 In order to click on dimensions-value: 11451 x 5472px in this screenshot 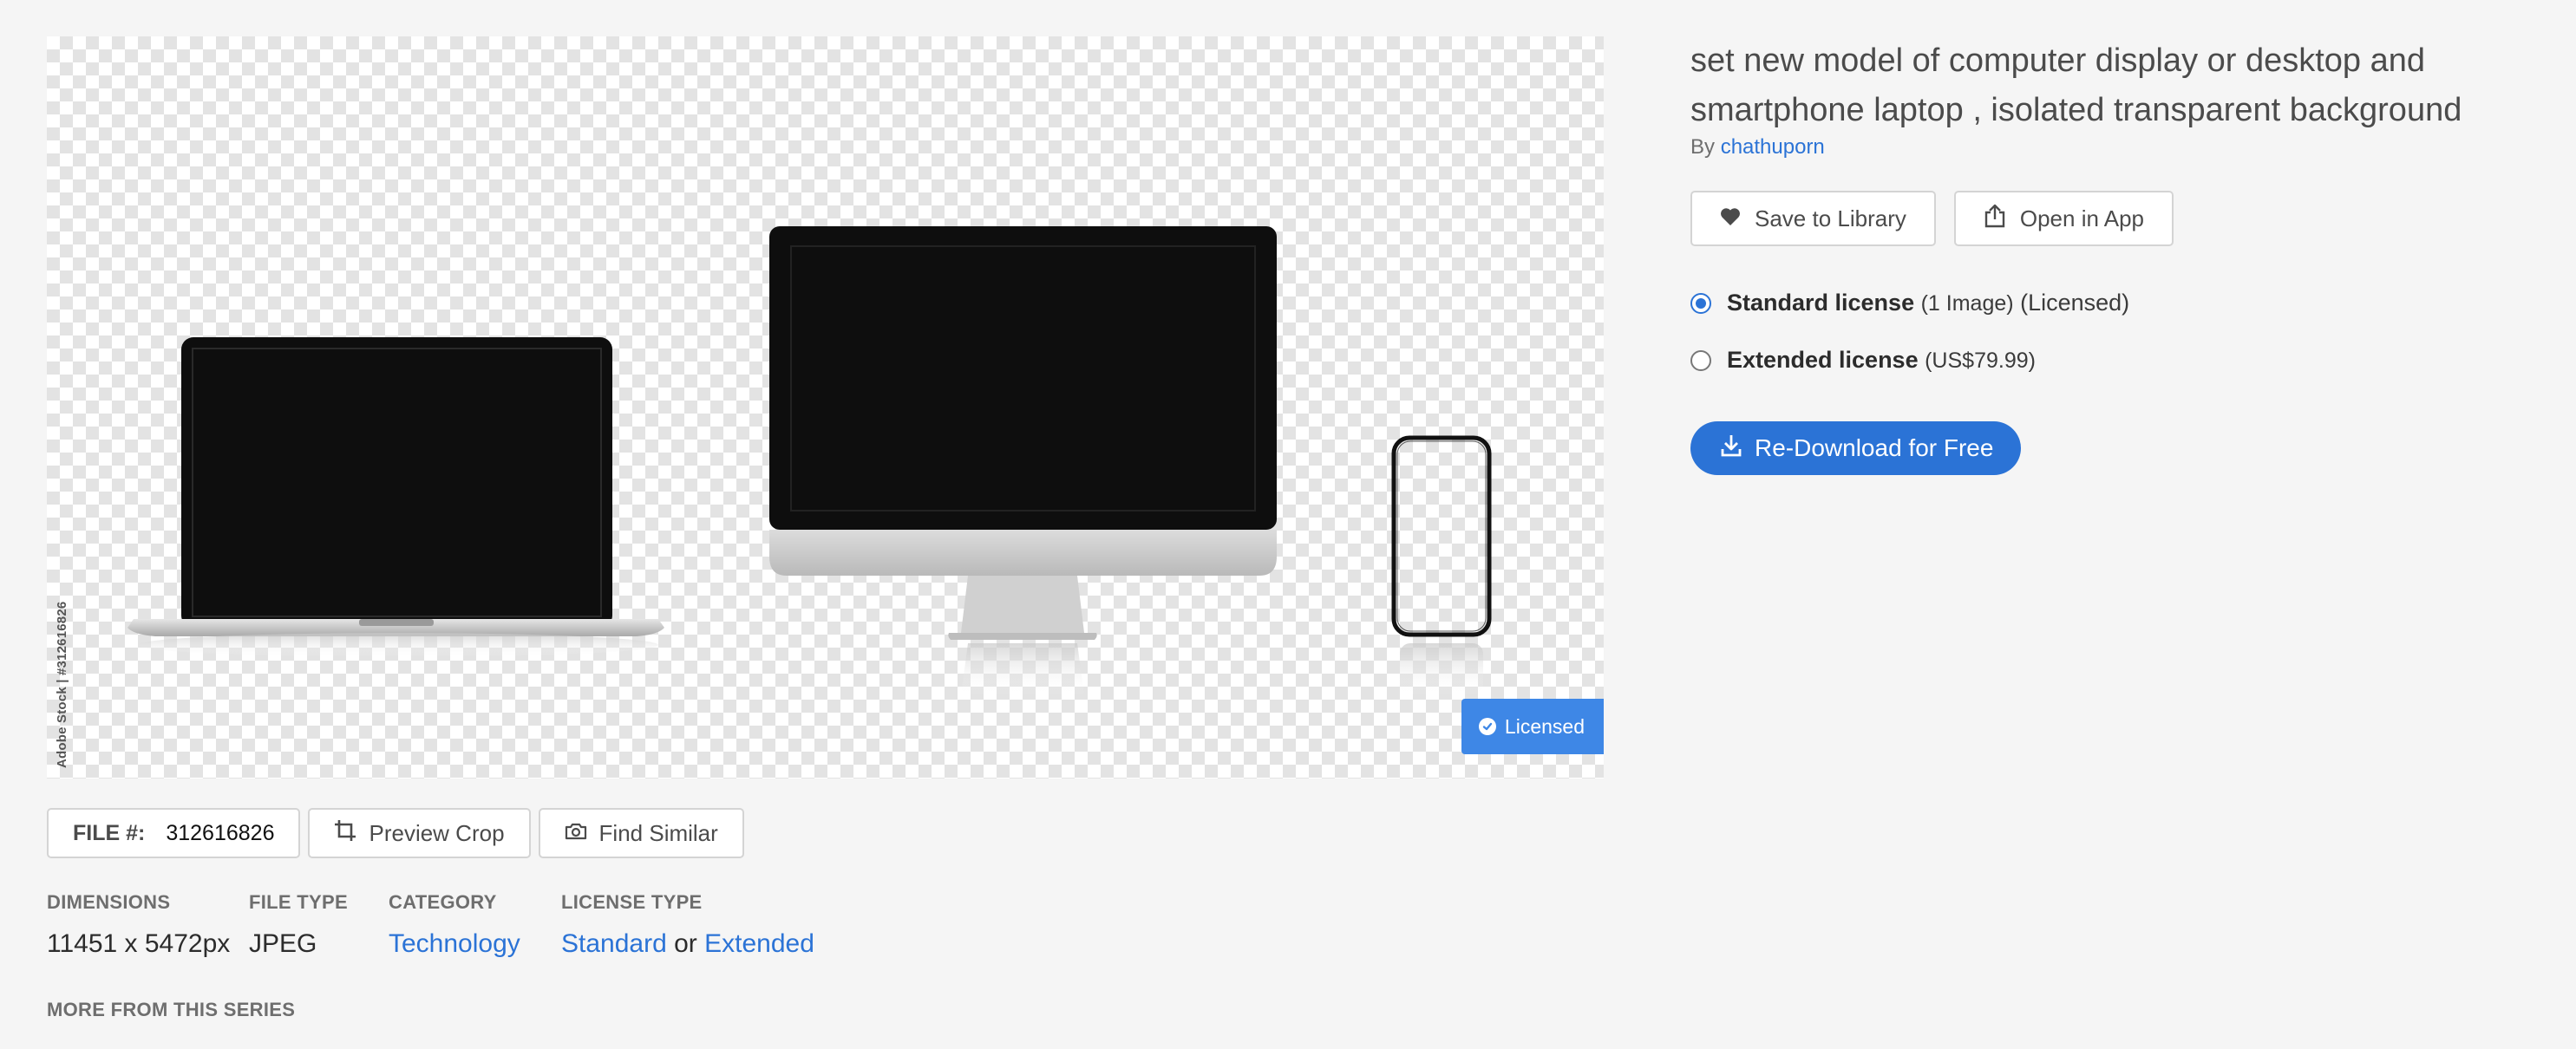, I will do `click(139, 943)`.